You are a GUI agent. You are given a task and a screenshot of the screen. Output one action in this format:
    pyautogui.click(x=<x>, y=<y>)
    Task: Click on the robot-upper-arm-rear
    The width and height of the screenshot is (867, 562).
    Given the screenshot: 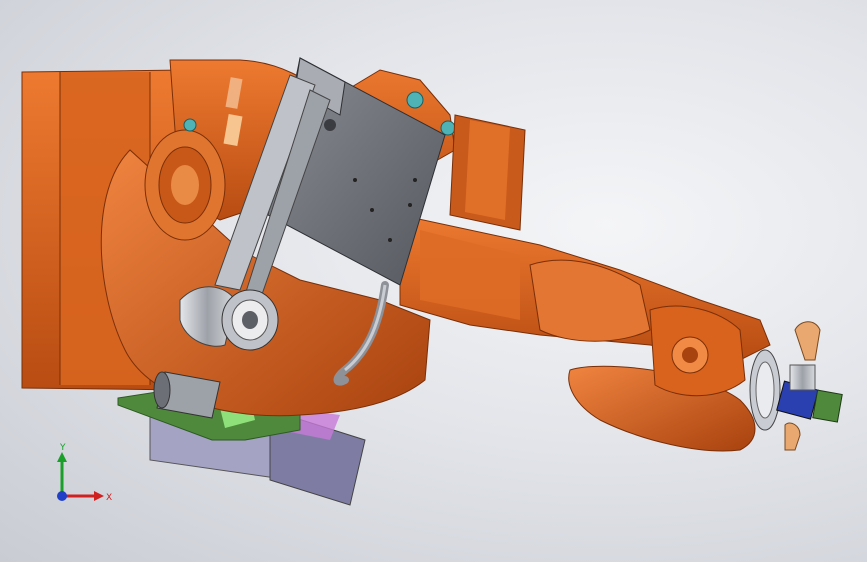 What is the action you would take?
    pyautogui.click(x=487, y=172)
    